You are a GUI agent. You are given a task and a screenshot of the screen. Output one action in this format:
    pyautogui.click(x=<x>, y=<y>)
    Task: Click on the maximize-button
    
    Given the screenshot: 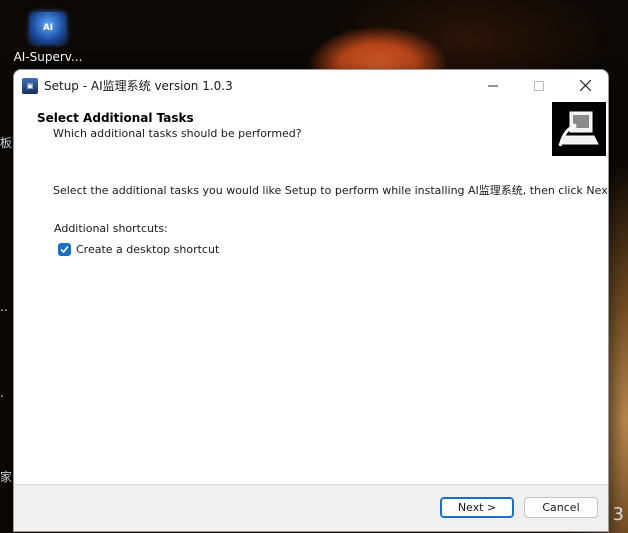 What is the action you would take?
    pyautogui.click(x=539, y=85)
    